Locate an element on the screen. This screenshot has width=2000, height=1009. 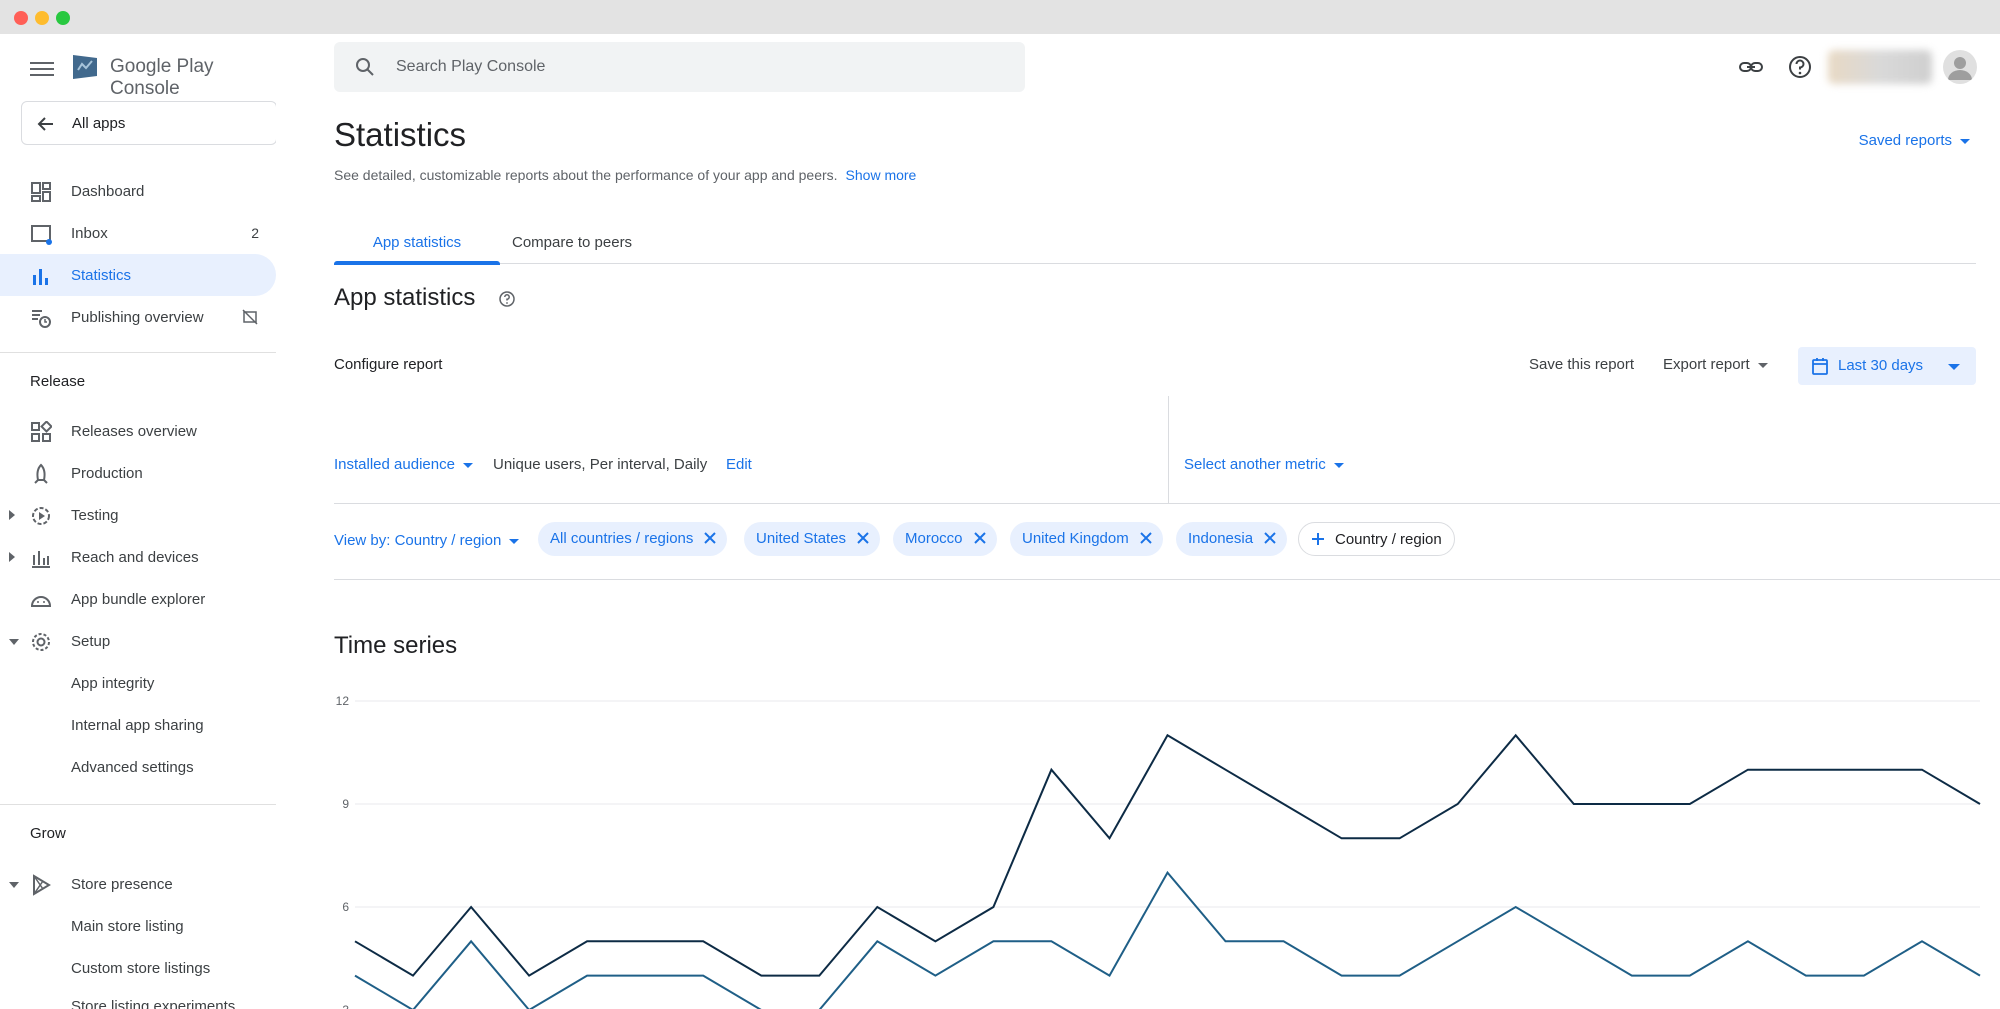
tab-app-statistics: App statistics is located at coordinates (417, 247).